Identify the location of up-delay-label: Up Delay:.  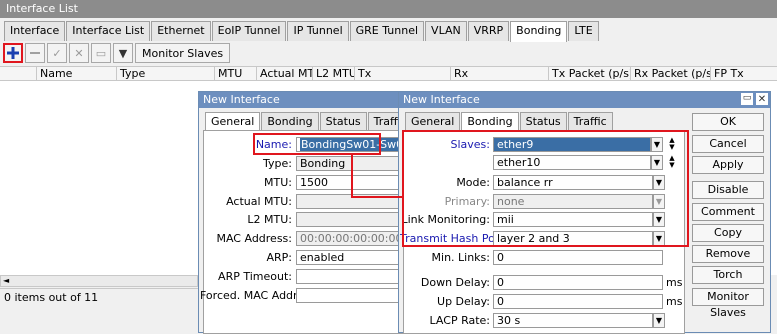
(463, 301).